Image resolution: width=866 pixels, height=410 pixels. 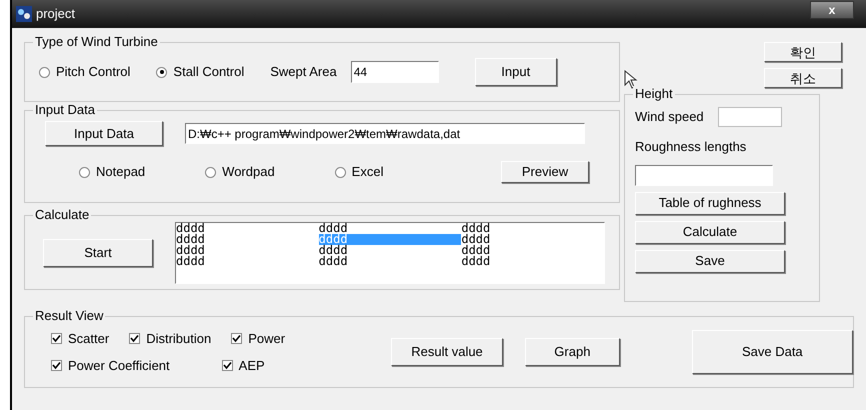 I want to click on swept-area-label: Swept Area, so click(x=303, y=72).